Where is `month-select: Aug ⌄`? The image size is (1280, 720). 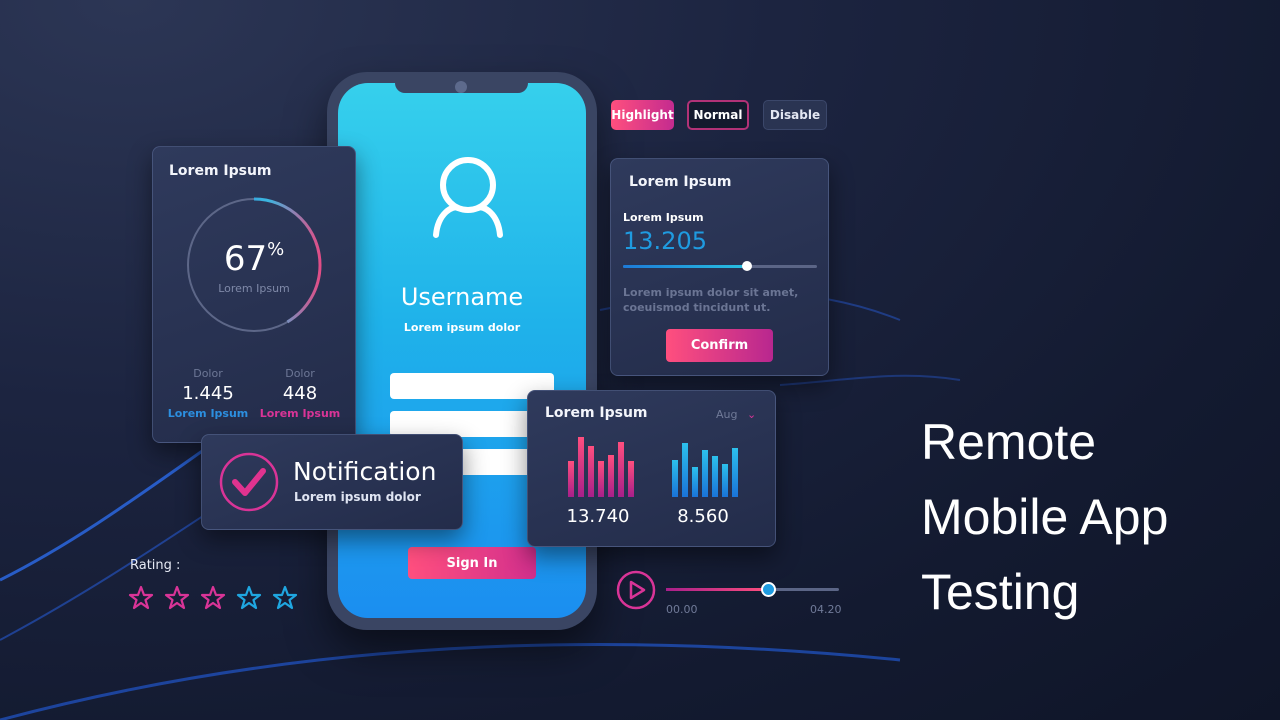 month-select: Aug ⌄ is located at coordinates (736, 414).